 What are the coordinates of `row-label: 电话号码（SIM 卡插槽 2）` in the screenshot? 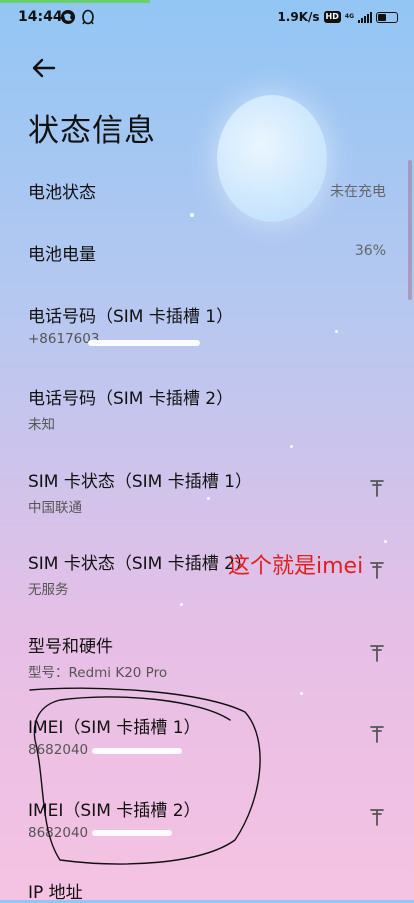 It's located at (131, 399).